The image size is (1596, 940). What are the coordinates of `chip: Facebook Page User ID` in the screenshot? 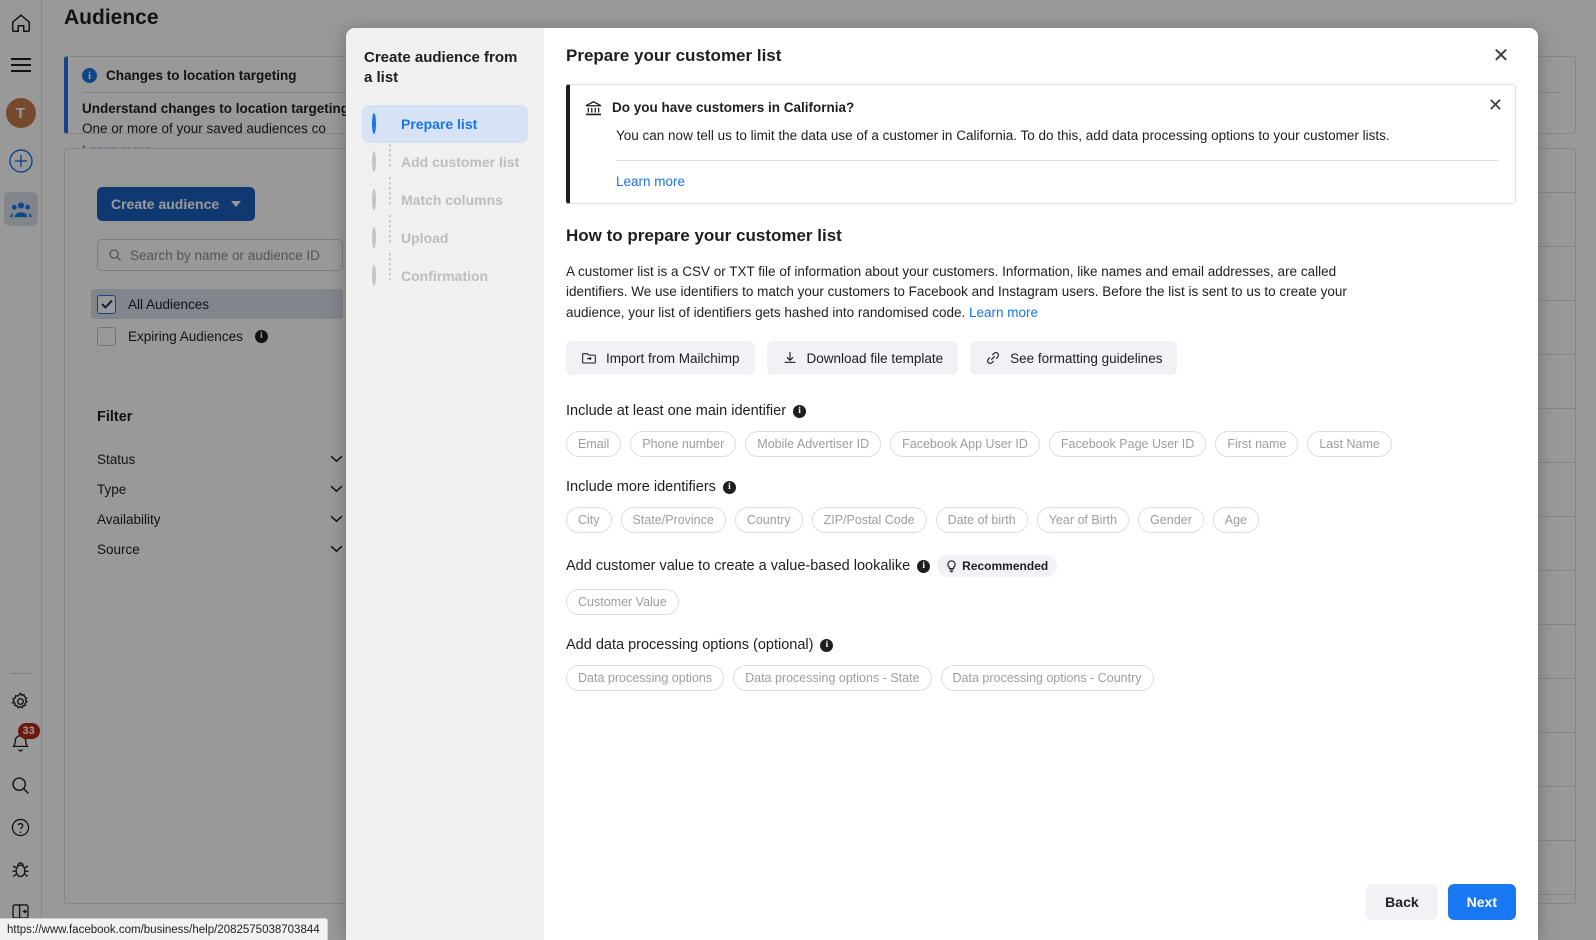 It's located at (1127, 444).